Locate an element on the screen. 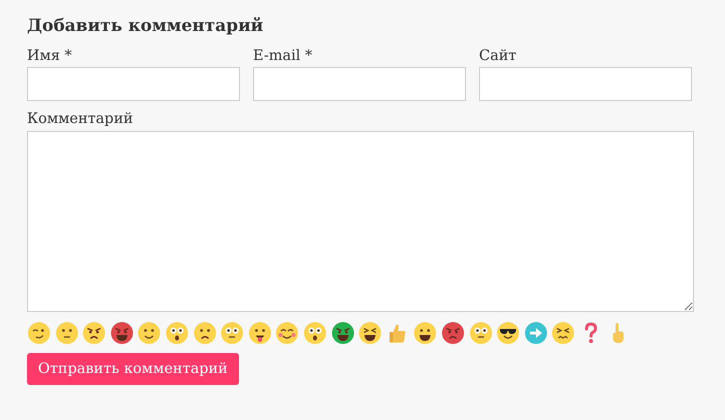  angry-face-icon is located at coordinates (452, 333).